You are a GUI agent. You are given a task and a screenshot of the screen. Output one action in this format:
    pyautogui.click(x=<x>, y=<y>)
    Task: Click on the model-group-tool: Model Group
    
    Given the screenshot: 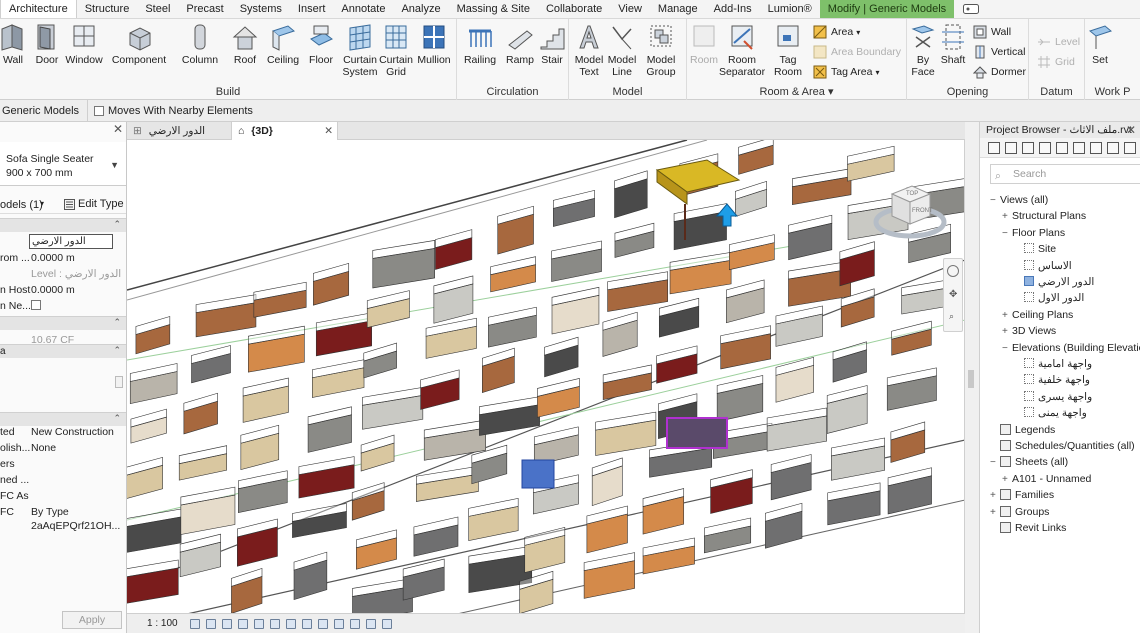 What is the action you would take?
    pyautogui.click(x=661, y=50)
    